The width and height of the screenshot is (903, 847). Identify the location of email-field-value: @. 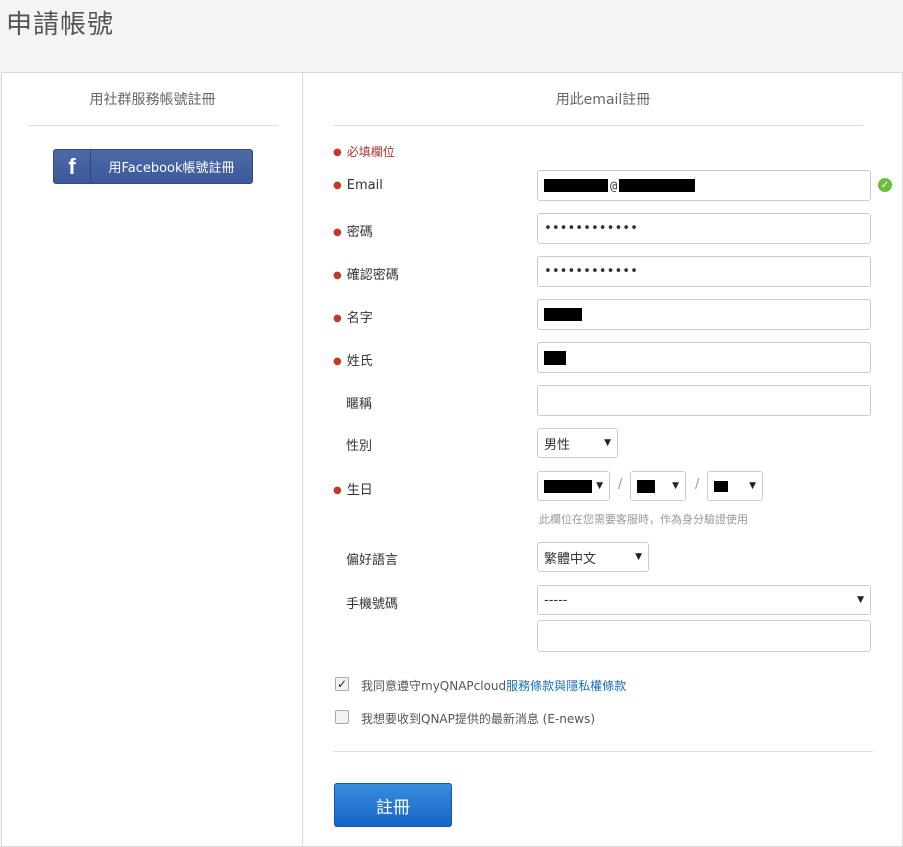
(614, 185).